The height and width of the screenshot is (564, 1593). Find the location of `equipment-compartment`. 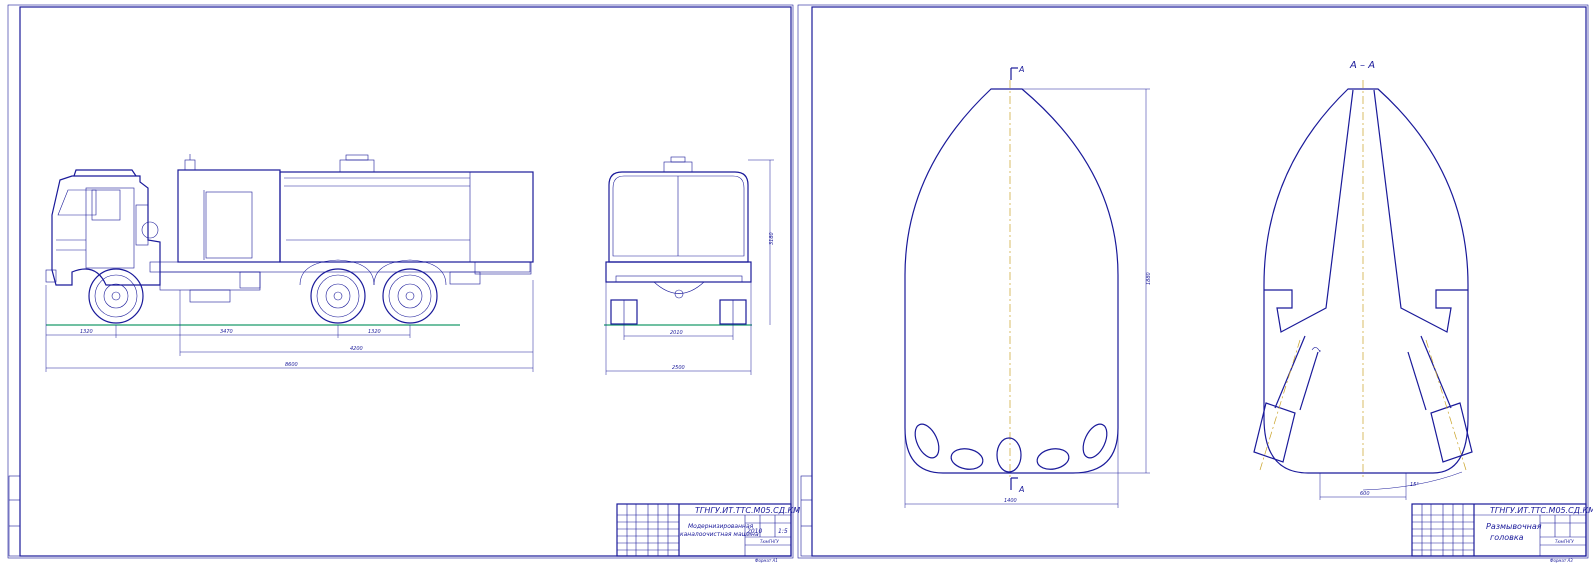

equipment-compartment is located at coordinates (229, 216).